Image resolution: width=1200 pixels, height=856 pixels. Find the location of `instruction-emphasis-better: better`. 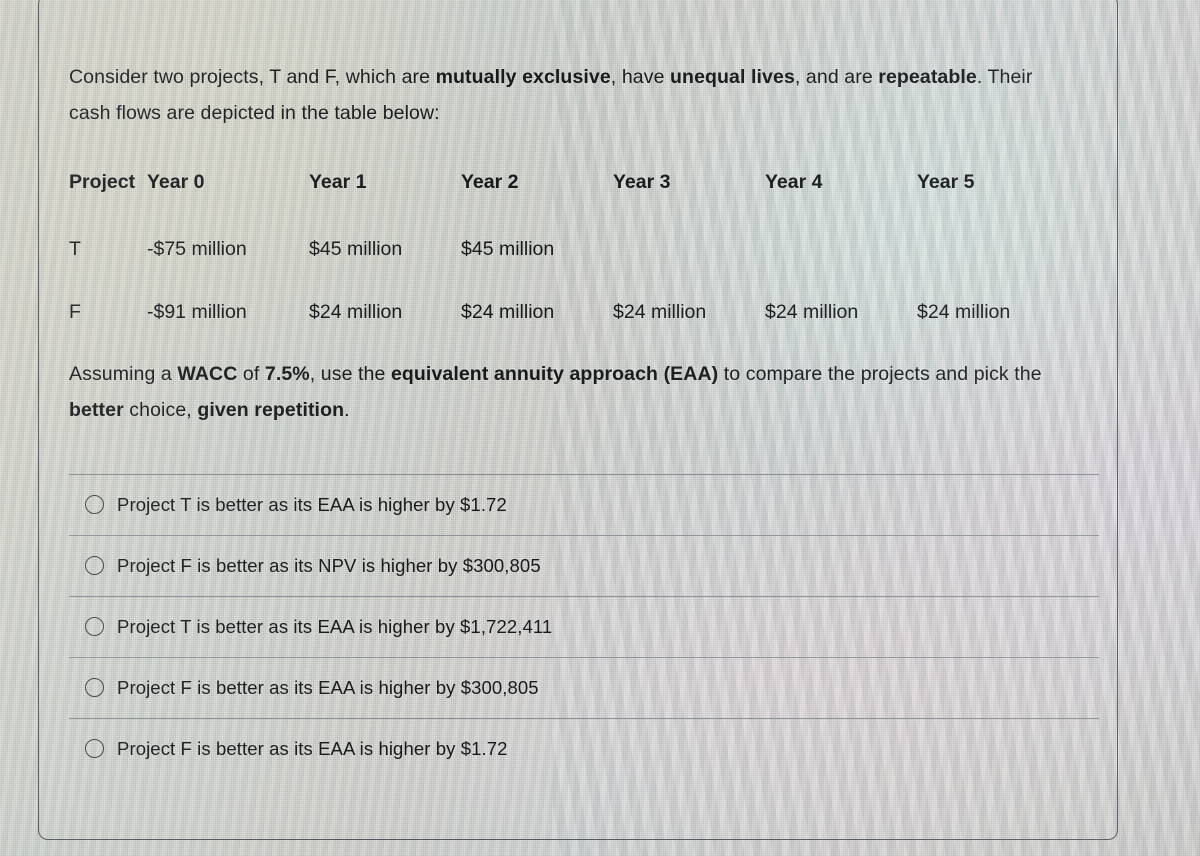

instruction-emphasis-better: better is located at coordinates (96, 409).